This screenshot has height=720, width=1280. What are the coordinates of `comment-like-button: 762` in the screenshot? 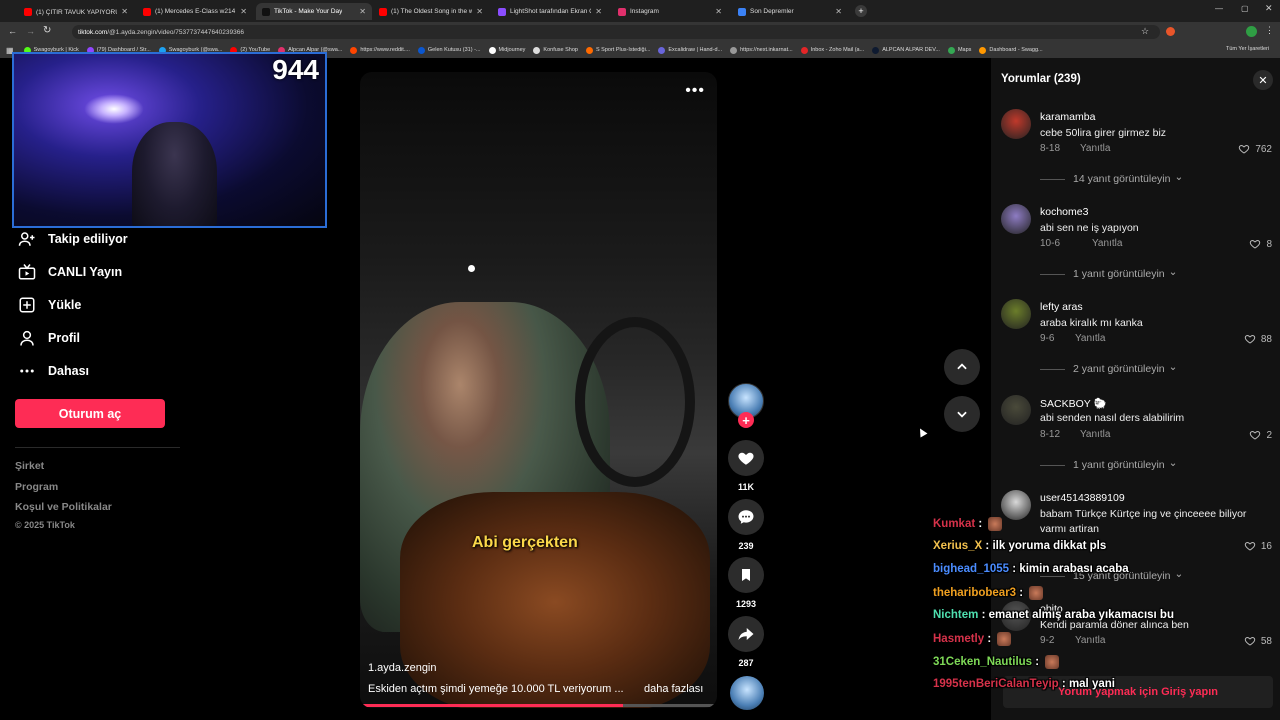 It's located at (1255, 149).